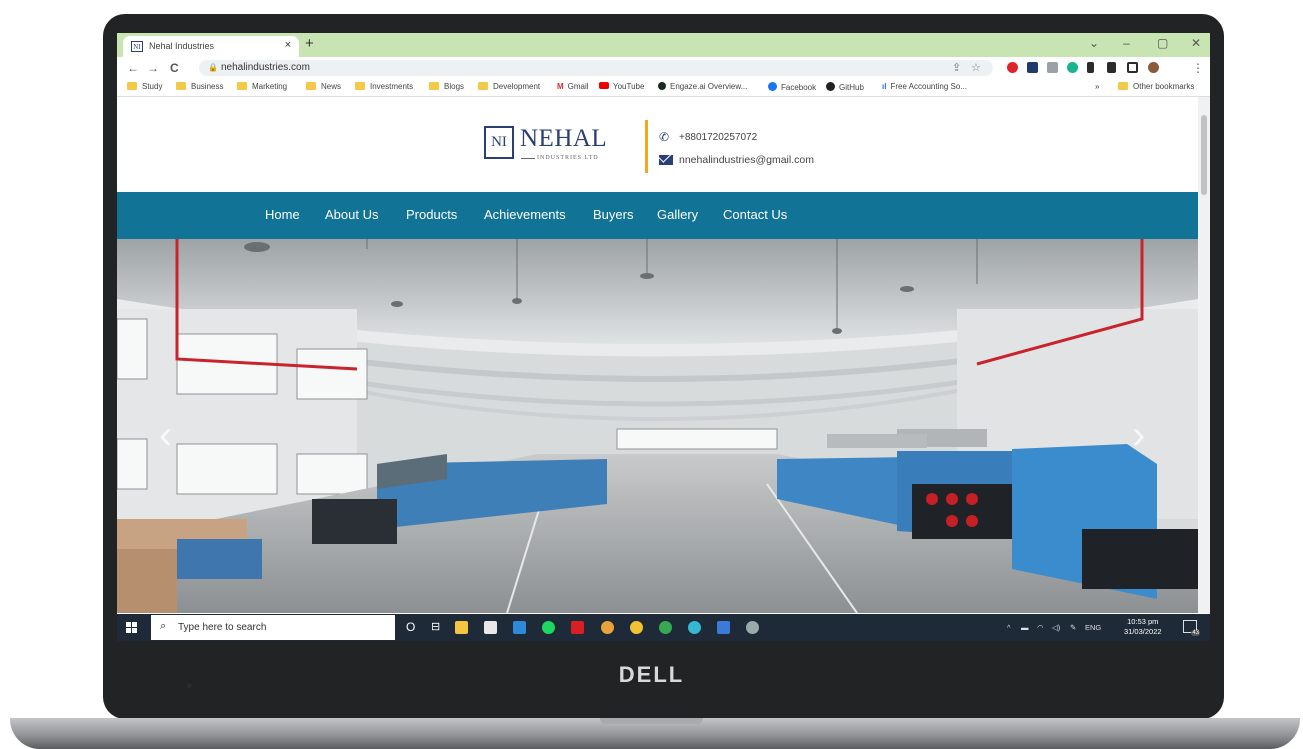  What do you see at coordinates (636, 627) in the screenshot?
I see `chrome-profile-icon` at bounding box center [636, 627].